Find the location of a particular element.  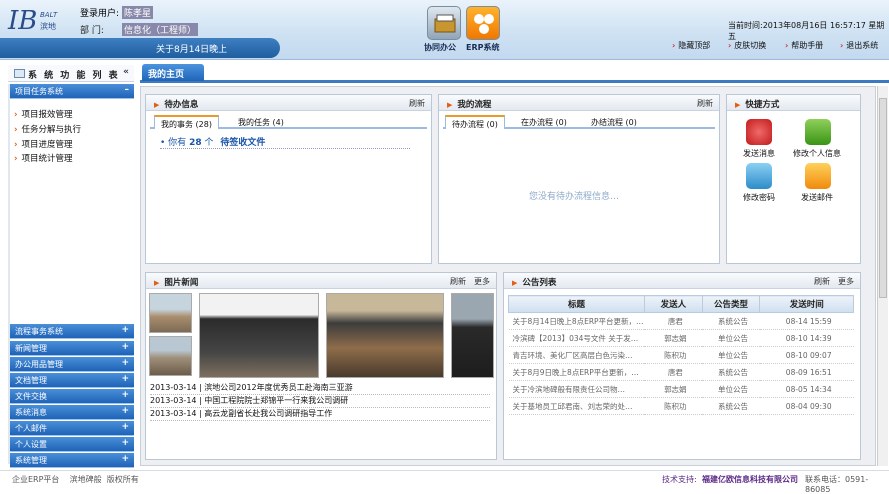

todo-refresh-link: 刷新 is located at coordinates (417, 103).